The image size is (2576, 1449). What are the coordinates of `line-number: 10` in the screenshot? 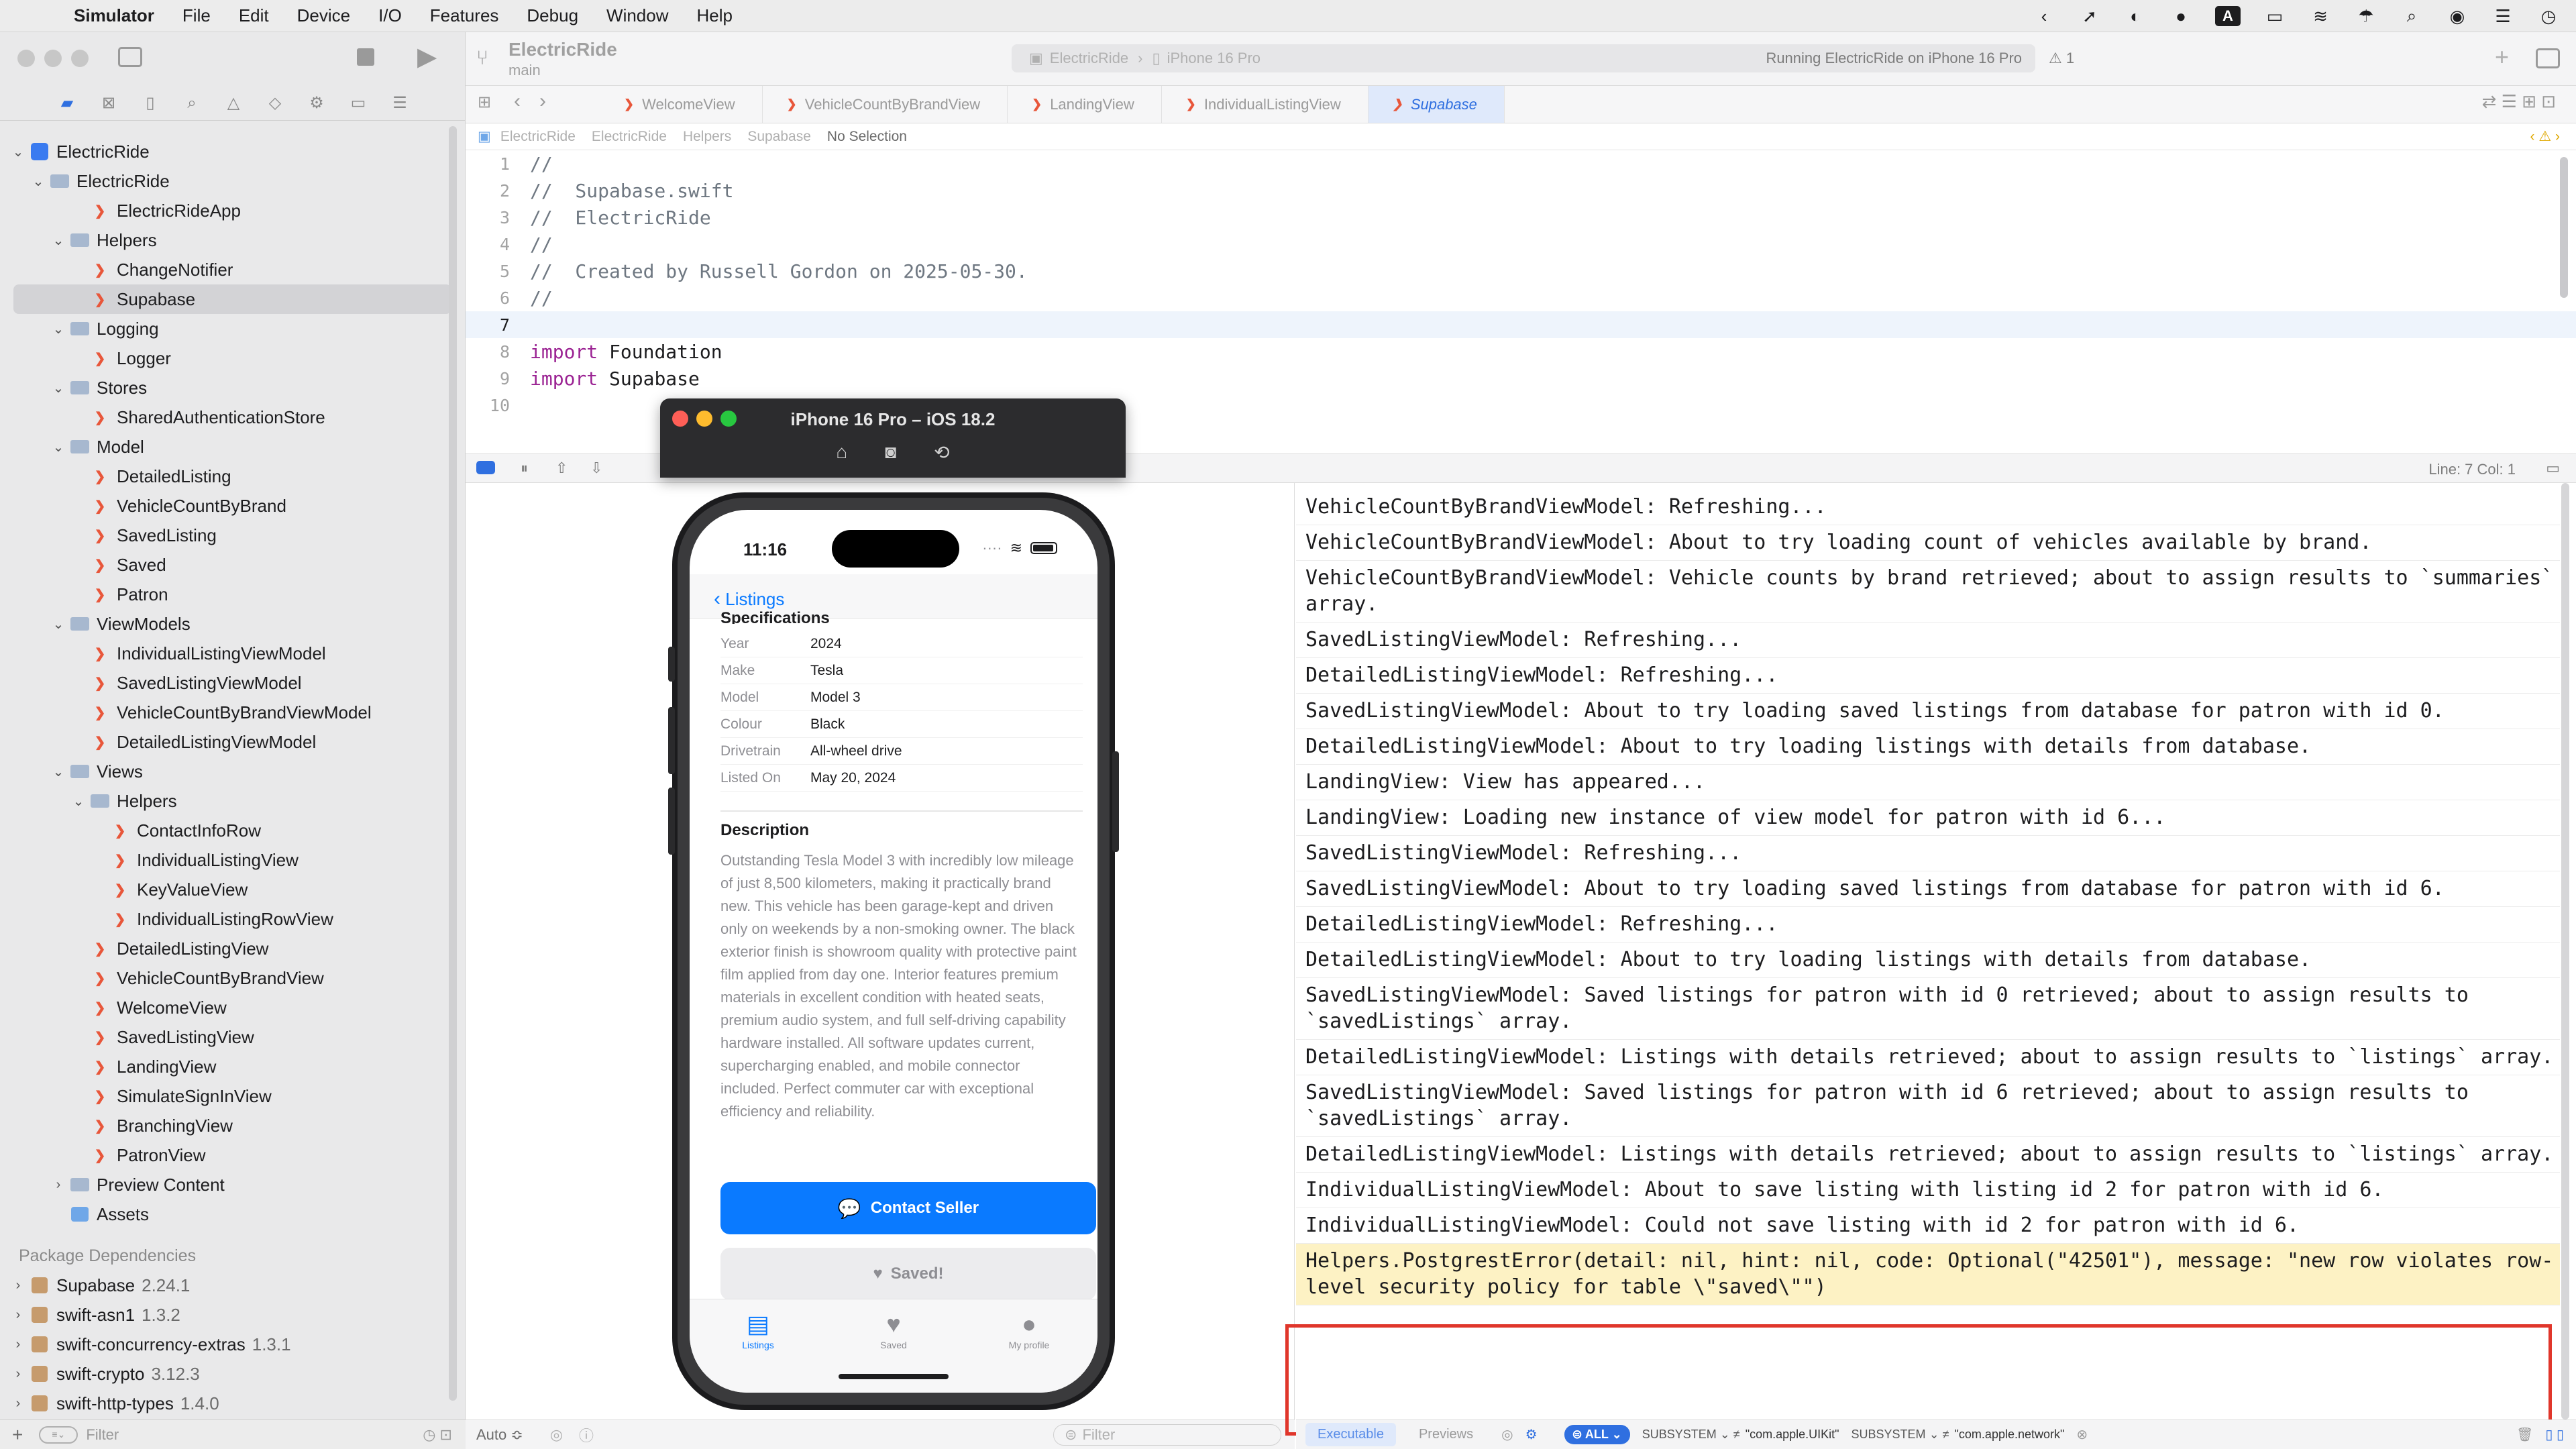 It's located at (498, 405).